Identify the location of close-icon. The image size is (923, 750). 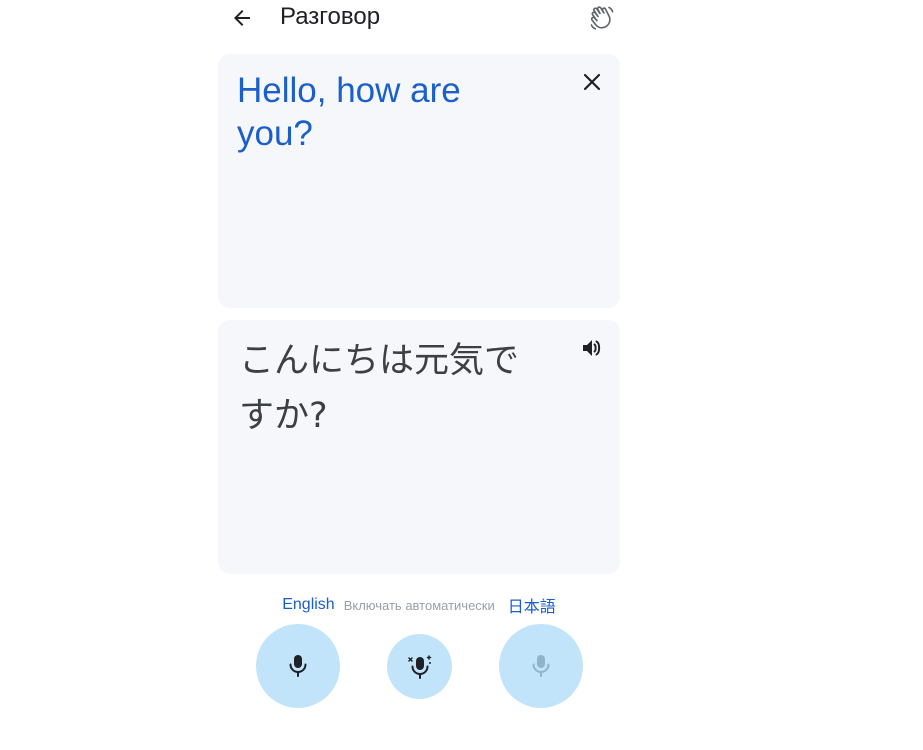
(592, 82).